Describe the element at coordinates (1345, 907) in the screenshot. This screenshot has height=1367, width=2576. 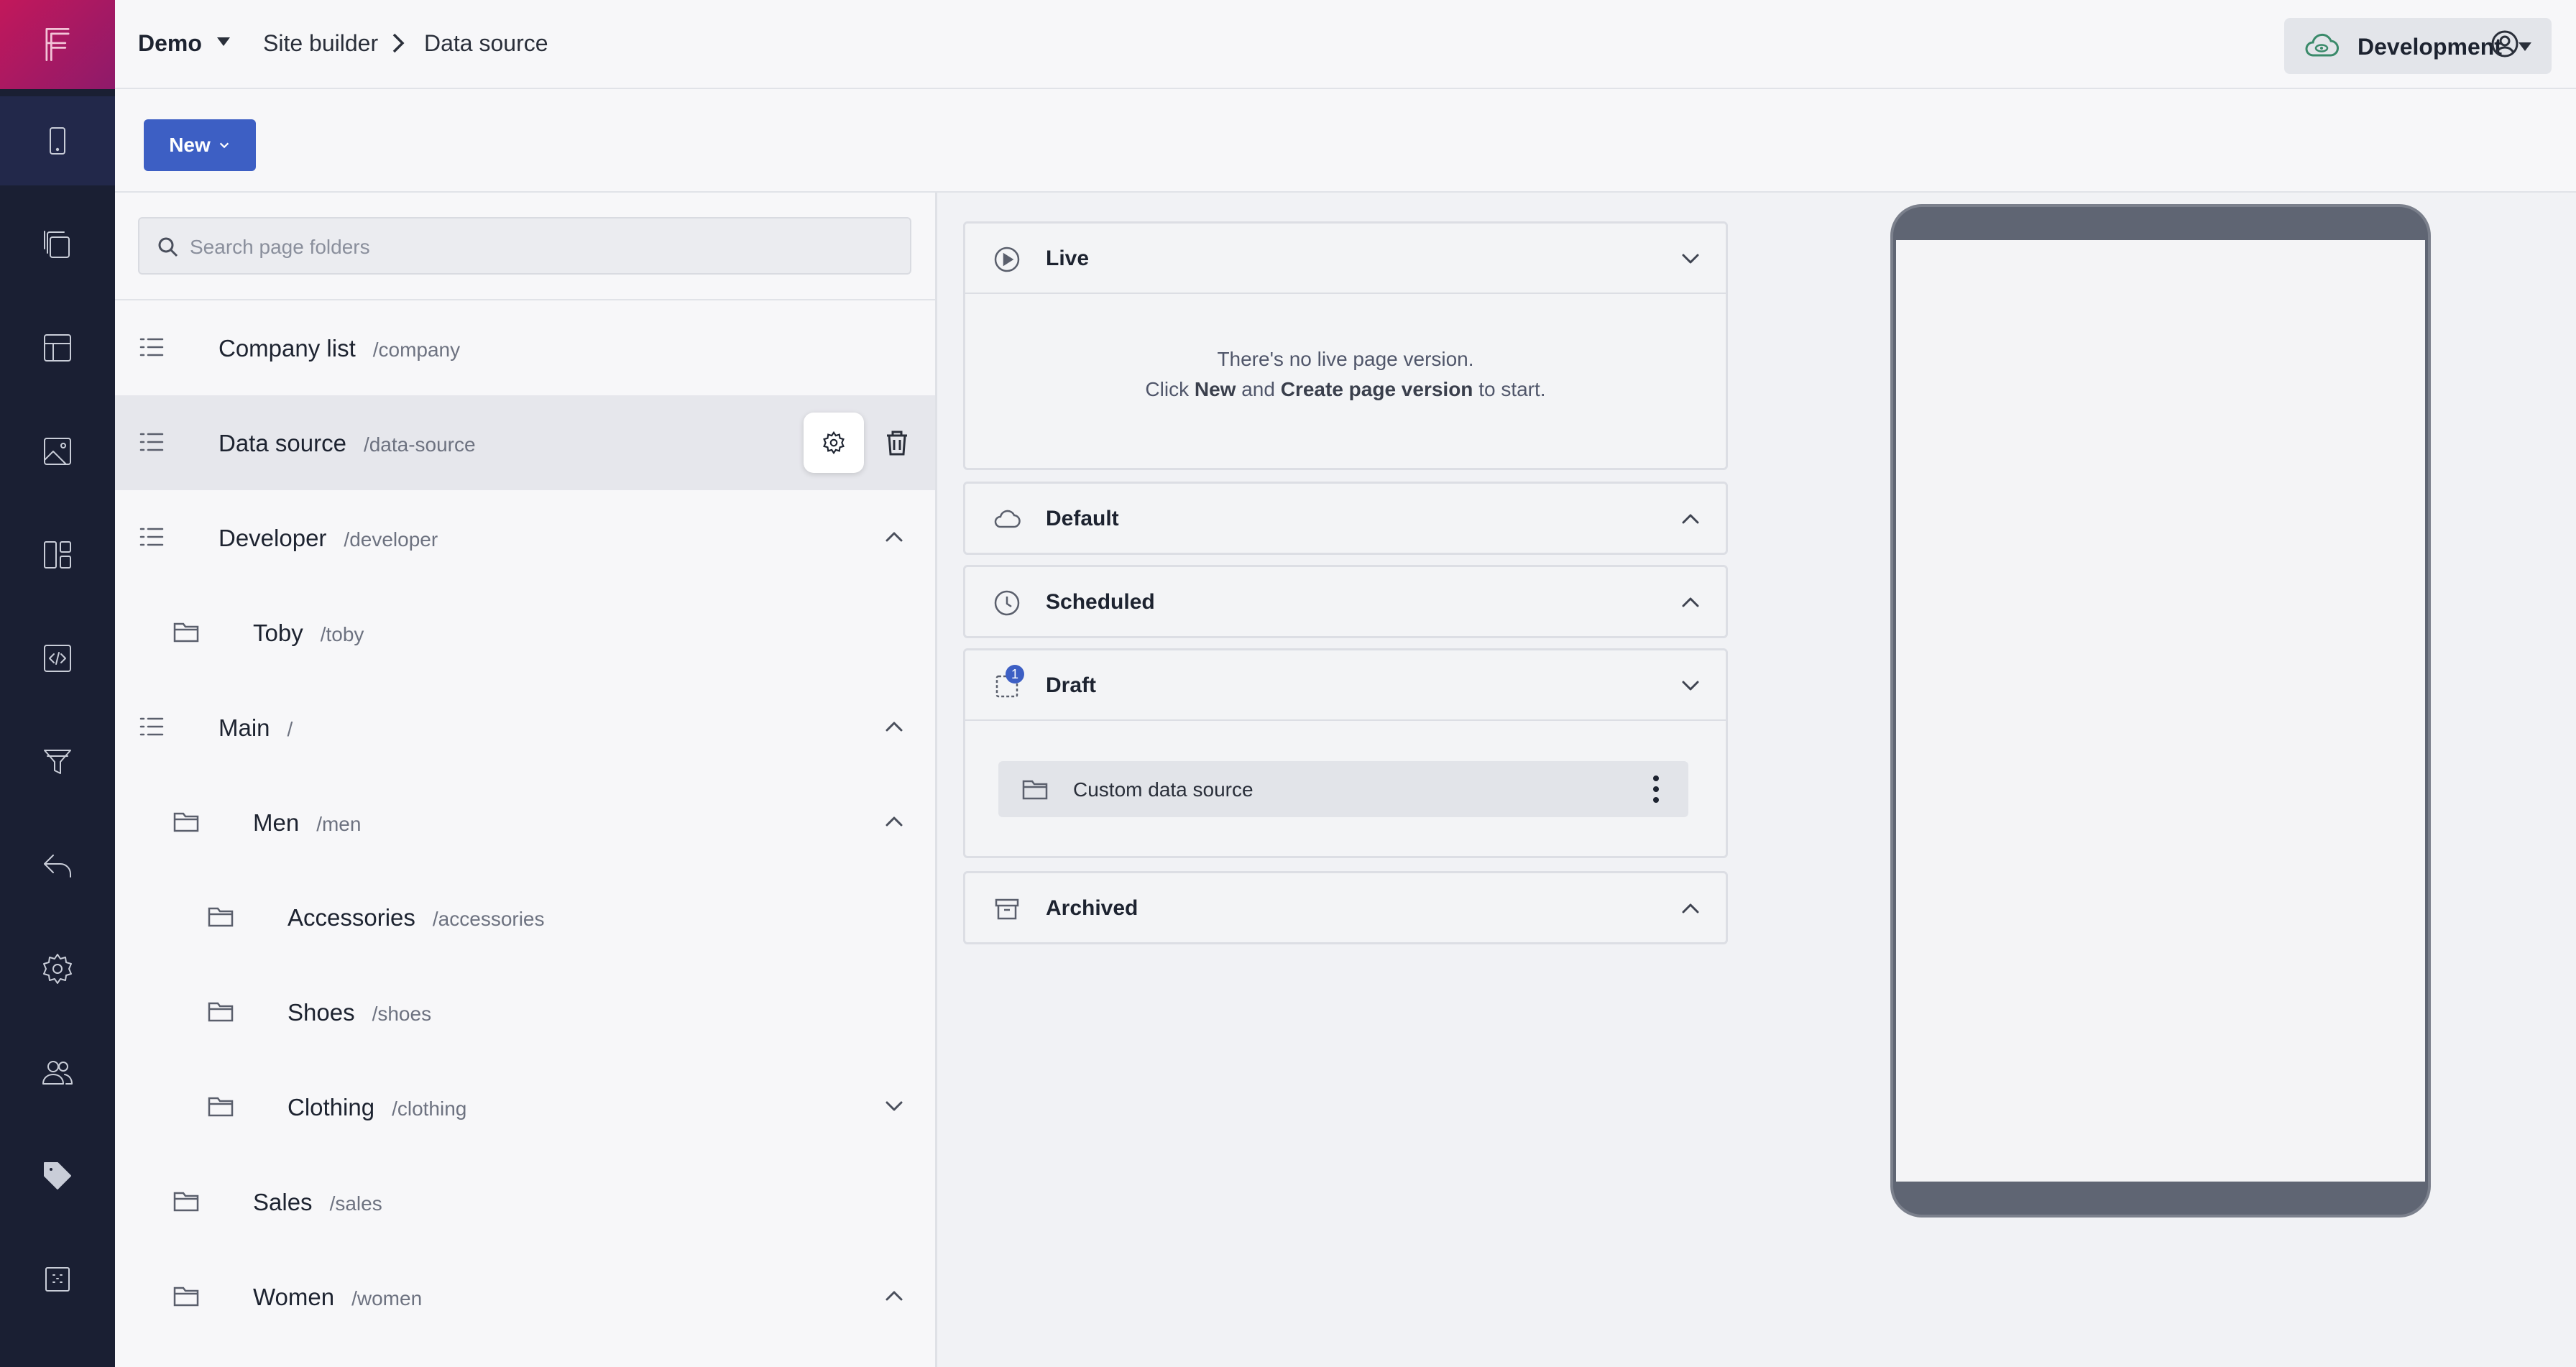
I see `archived-section: Archived` at that location.